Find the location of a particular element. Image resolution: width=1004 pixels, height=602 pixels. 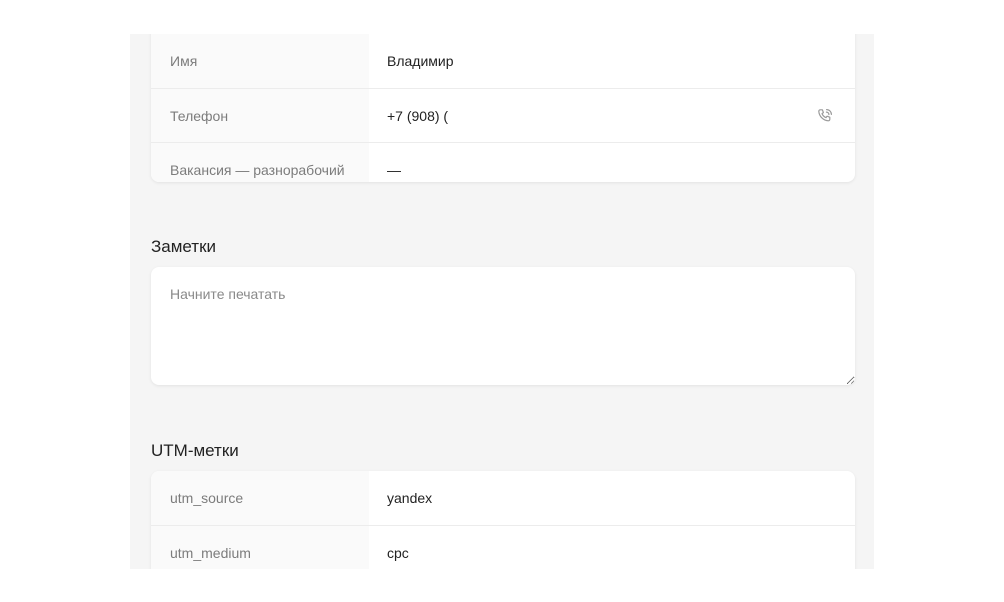

name-value: Владимир is located at coordinates (612, 61).